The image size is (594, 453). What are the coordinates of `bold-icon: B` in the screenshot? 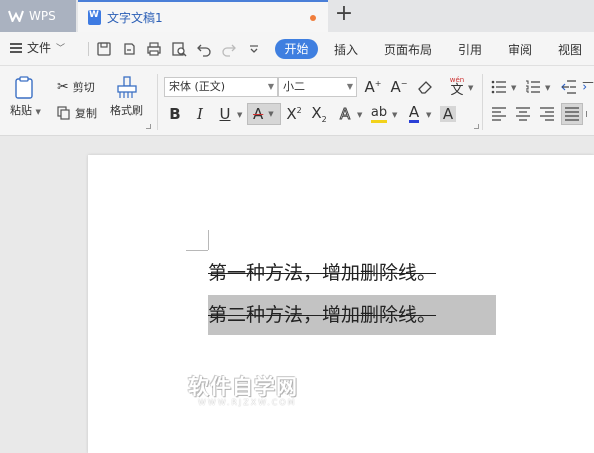 It's located at (175, 114).